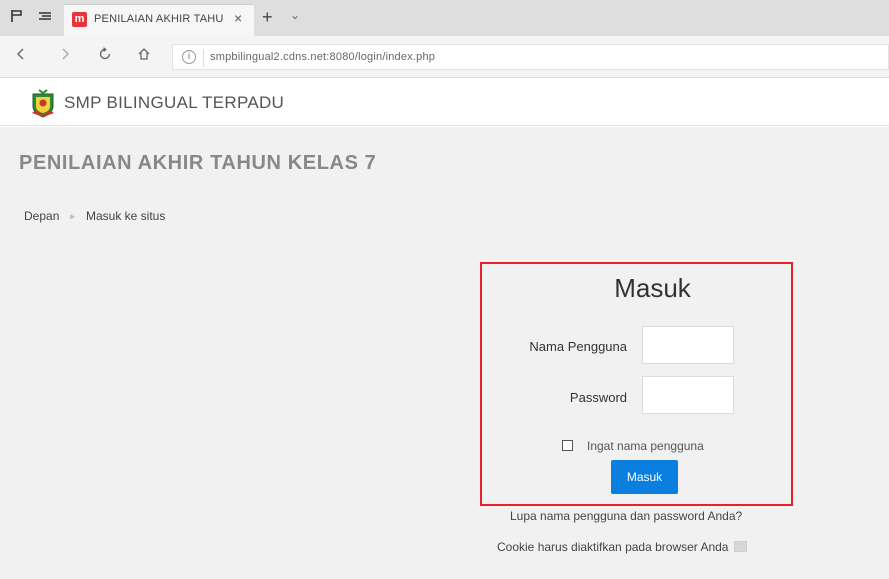 This screenshot has width=889, height=579. I want to click on forgot-password-link: Lupa nama pengguna dan password Anda?, so click(626, 516).